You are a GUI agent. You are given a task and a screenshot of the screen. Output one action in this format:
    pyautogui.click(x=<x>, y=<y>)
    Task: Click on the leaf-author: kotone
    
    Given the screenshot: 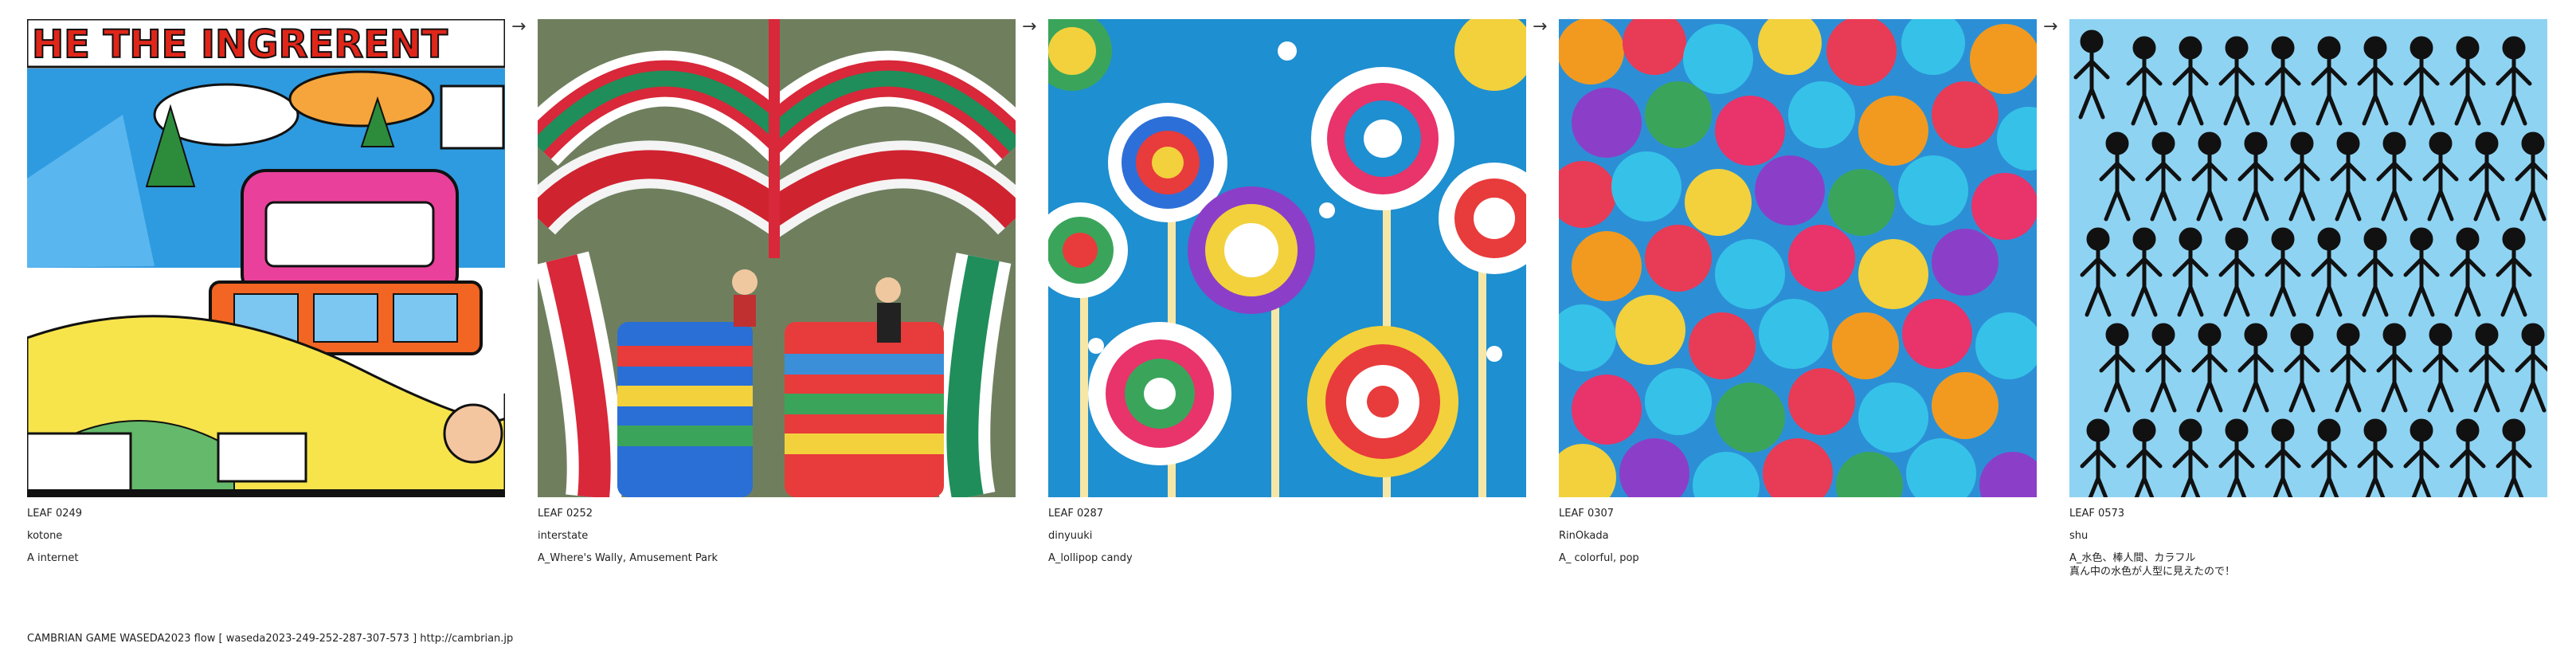 What is the action you would take?
    pyautogui.click(x=266, y=540)
    